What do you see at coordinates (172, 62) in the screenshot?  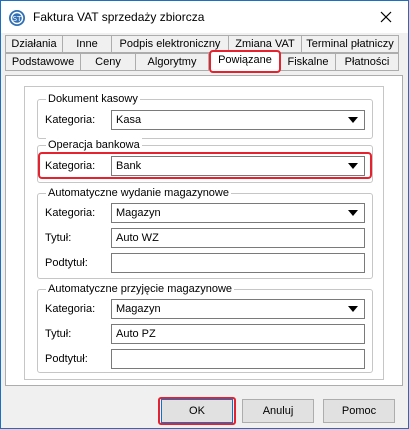 I see `tab-algorytmy: Algorytmy` at bounding box center [172, 62].